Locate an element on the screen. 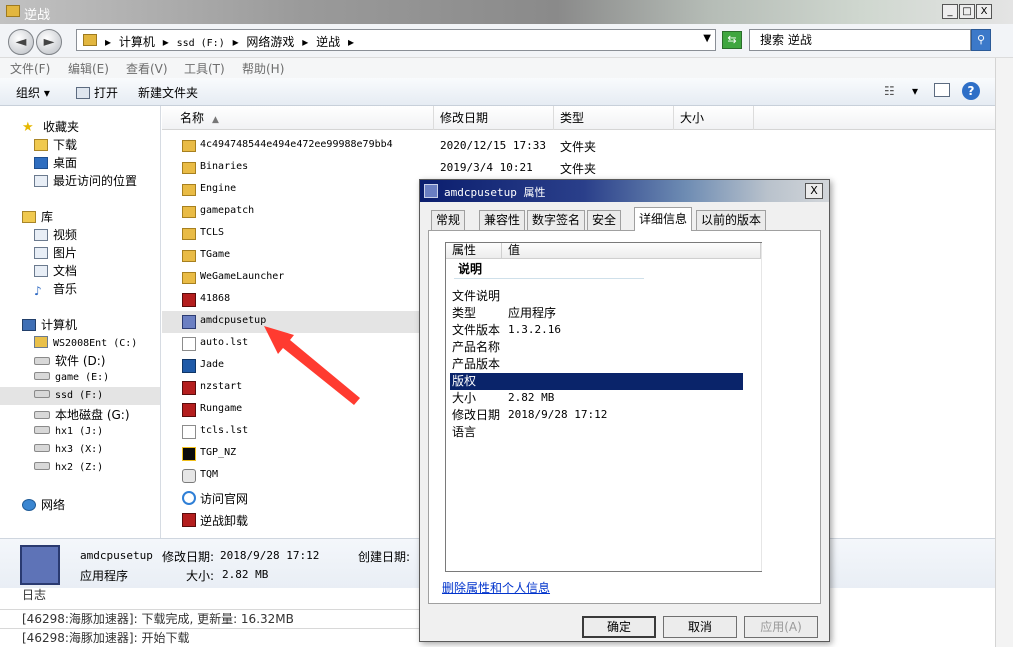 Image resolution: width=1013 pixels, height=647 pixels. apply-button: 应用(A) is located at coordinates (781, 627).